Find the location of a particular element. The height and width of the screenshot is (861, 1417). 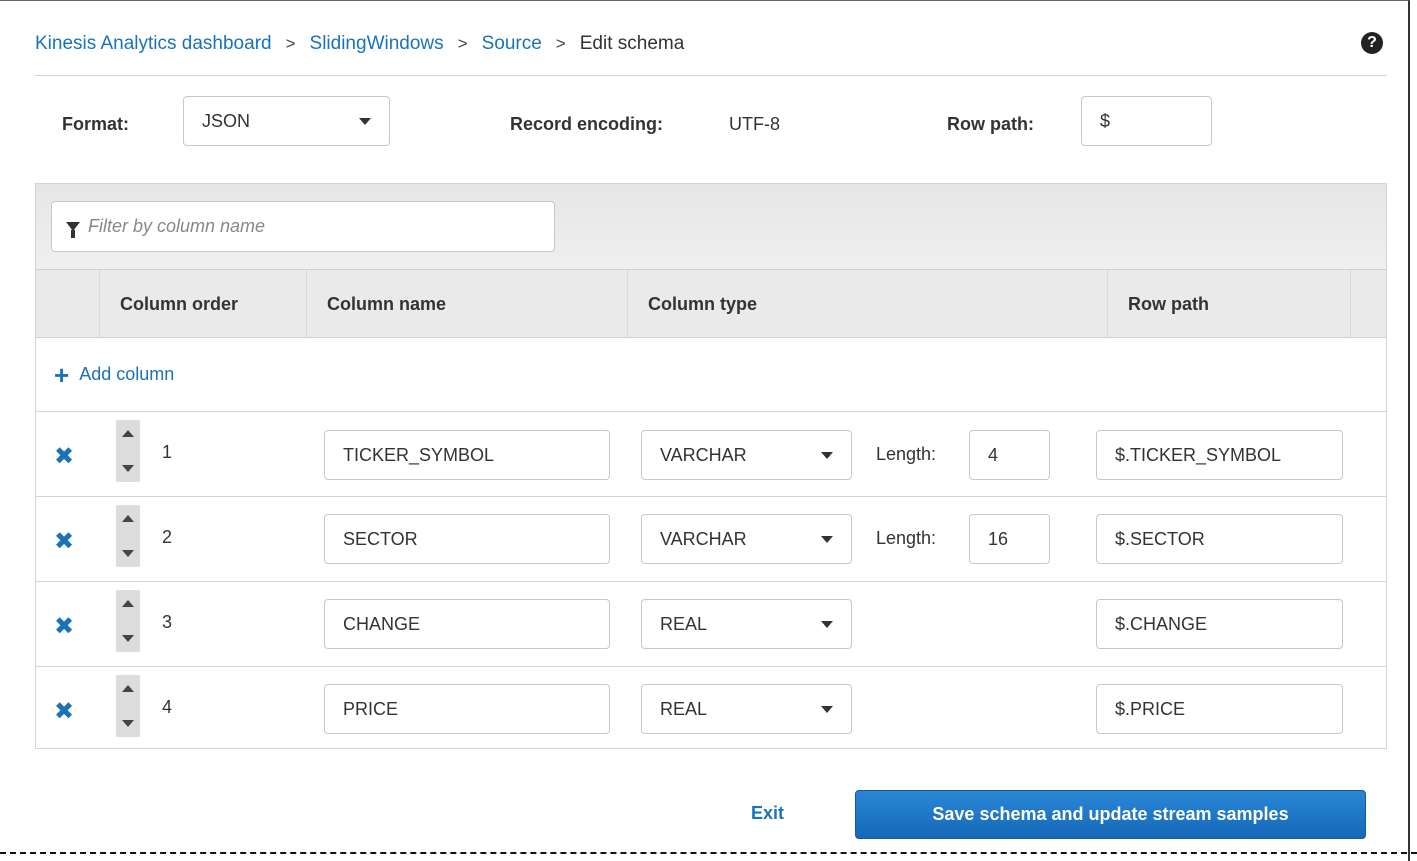

record-encoding-label: Record encoding: is located at coordinates (587, 124).